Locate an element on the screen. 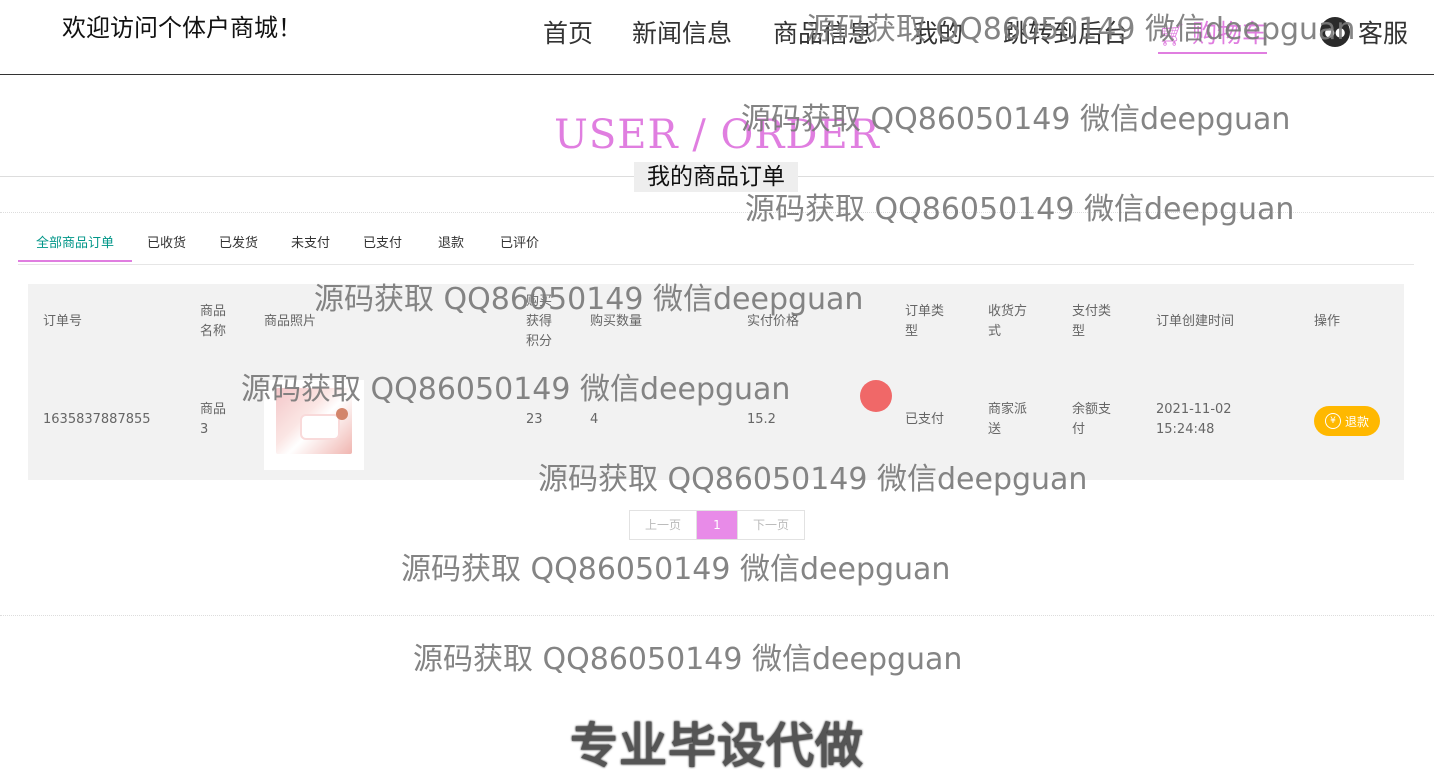  cell-points: 23 is located at coordinates (534, 419).